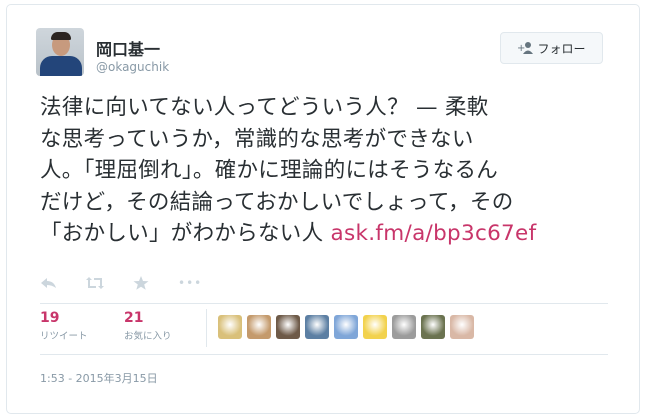  Describe the element at coordinates (64, 336) in the screenshot. I see `retweet-label: リツイート` at that location.